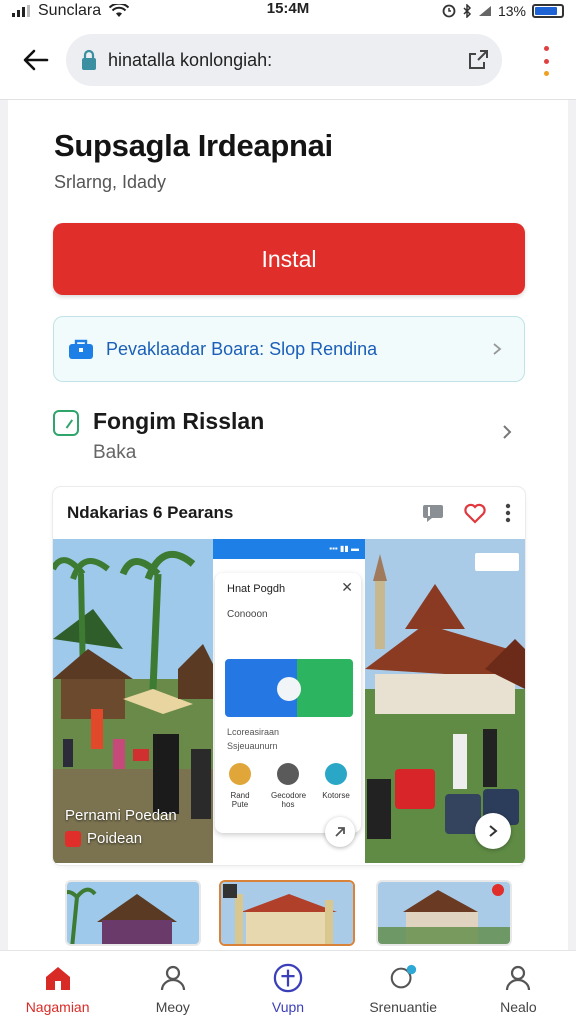  I want to click on app-subtitle: Srlarng, Idady, so click(110, 182).